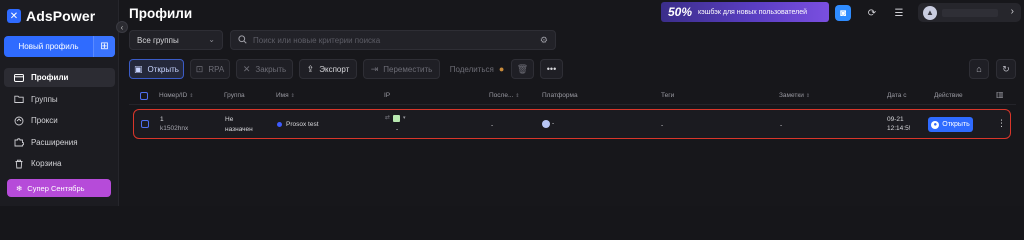  Describe the element at coordinates (59, 99) in the screenshot. I see `sidebar-item-groups: Группы` at that location.